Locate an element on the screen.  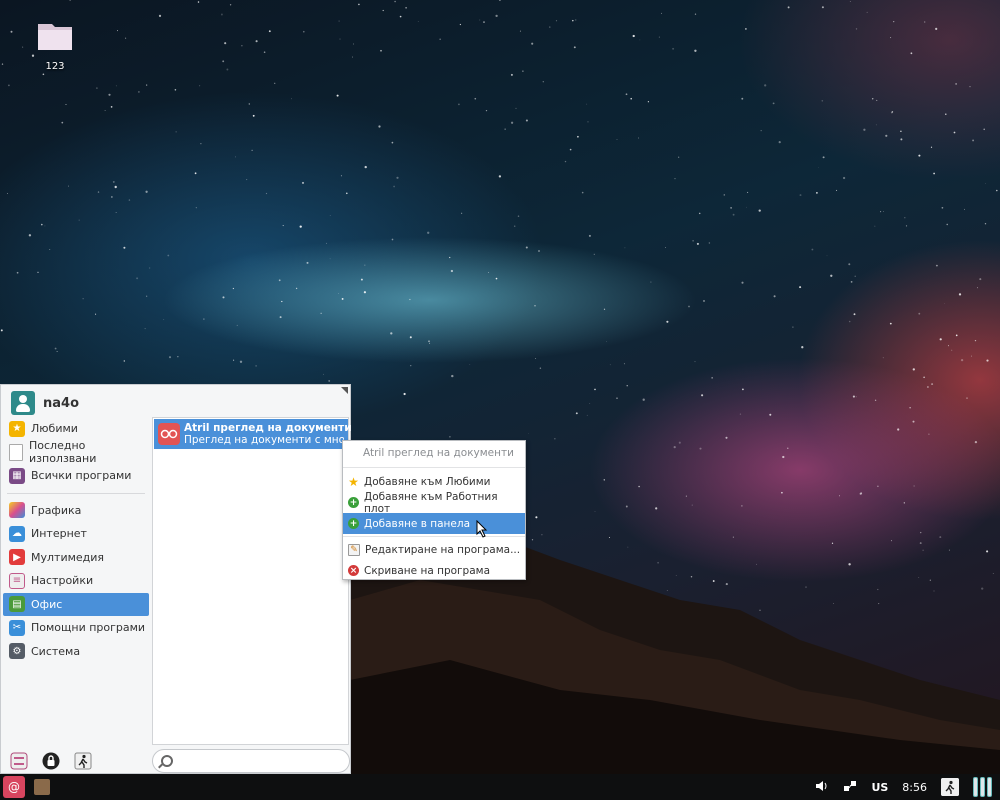
volume-icon is located at coordinates (822, 787).